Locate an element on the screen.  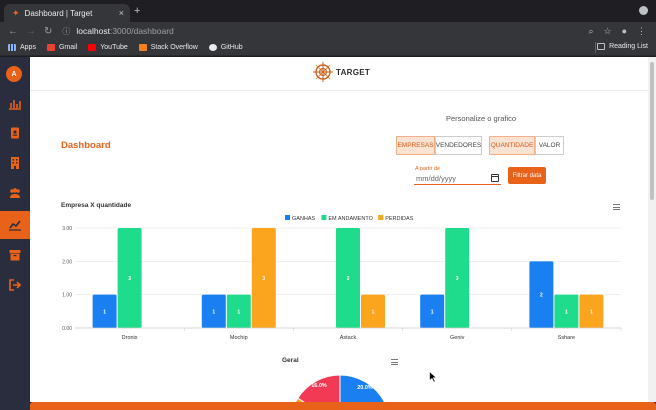
forward-arrow-icon: → is located at coordinates (31, 31).